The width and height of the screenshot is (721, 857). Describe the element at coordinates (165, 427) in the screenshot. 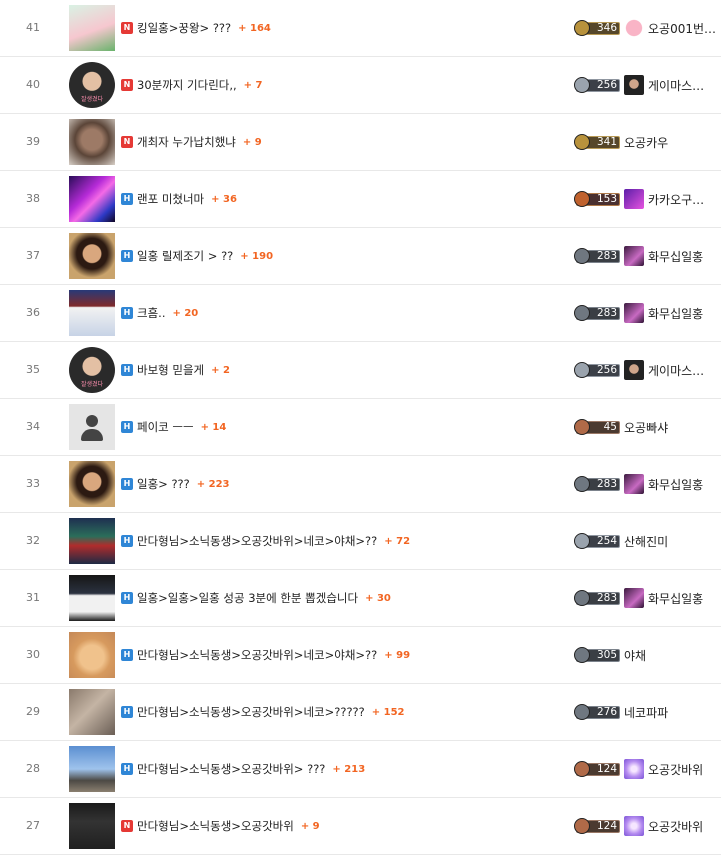

I see `post-title: 페이코 ㅡㅡ` at that location.